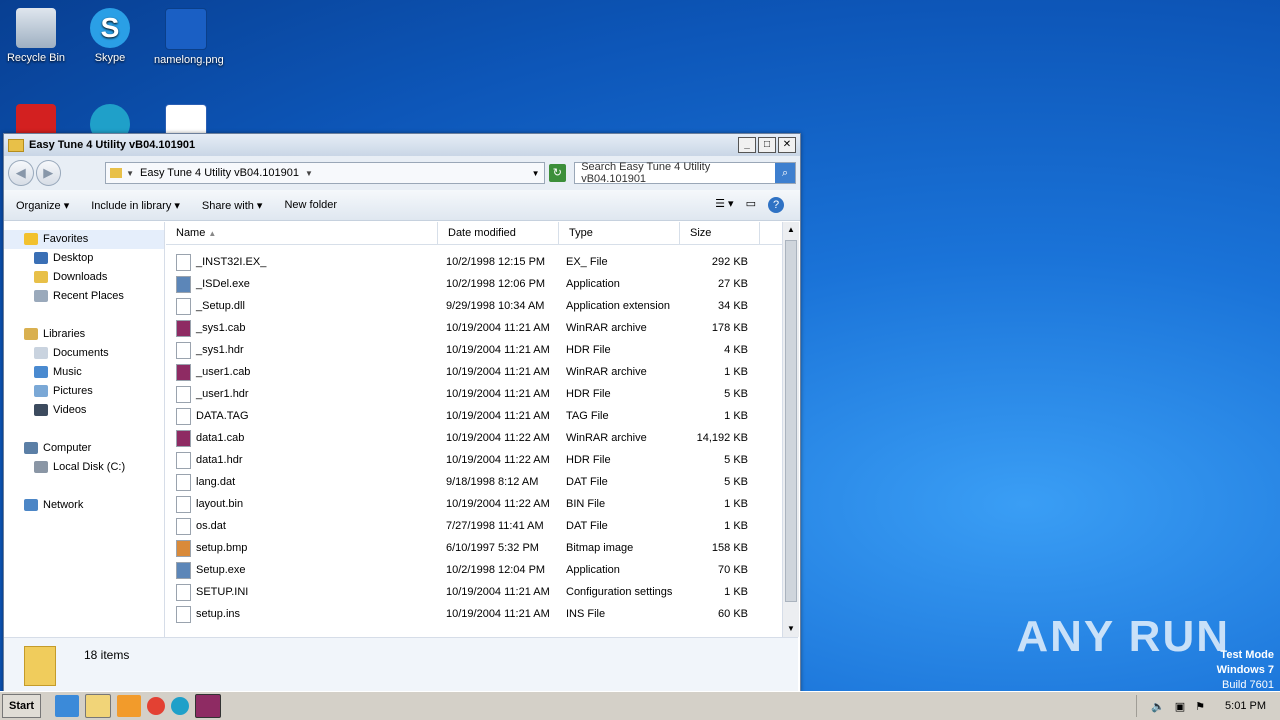  Describe the element at coordinates (232, 205) in the screenshot. I see `share-with-menu: Share with ▾` at that location.